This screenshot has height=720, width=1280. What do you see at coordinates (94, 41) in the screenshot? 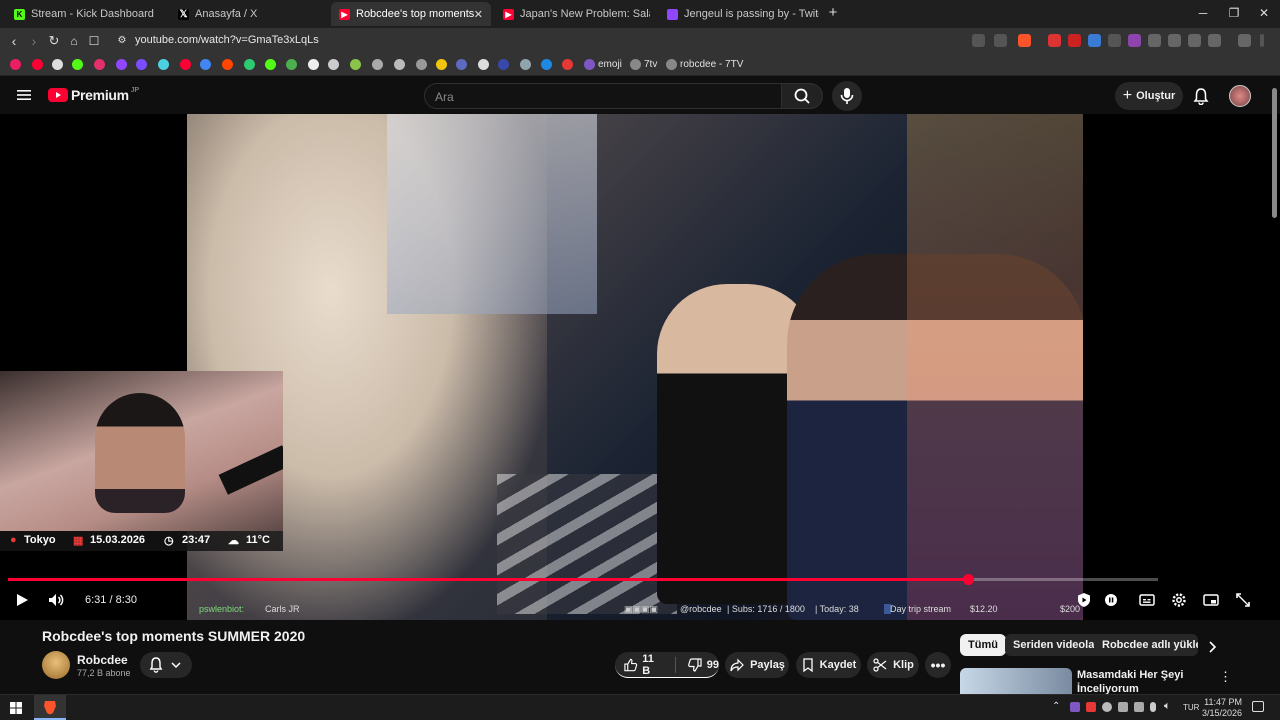
I see `bookmark-icon: ☐` at bounding box center [94, 41].